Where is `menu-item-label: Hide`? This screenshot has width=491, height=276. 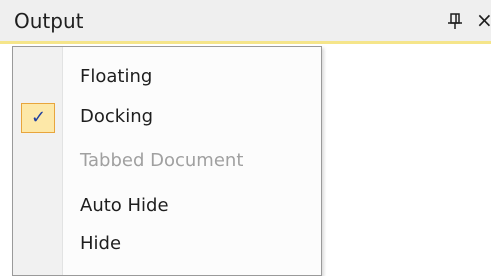 menu-item-label: Hide is located at coordinates (101, 243).